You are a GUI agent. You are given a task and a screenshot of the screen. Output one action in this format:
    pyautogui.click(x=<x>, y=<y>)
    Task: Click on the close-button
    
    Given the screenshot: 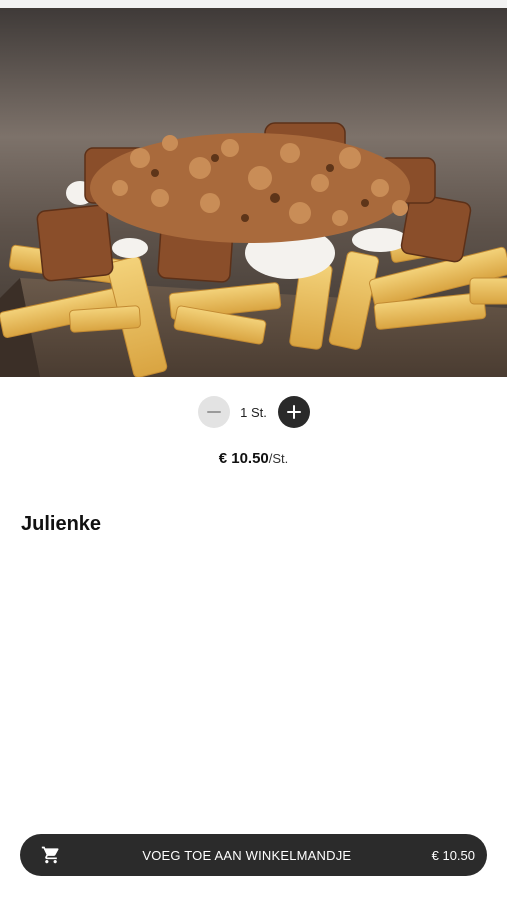 What is the action you would take?
    pyautogui.click(x=471, y=43)
    